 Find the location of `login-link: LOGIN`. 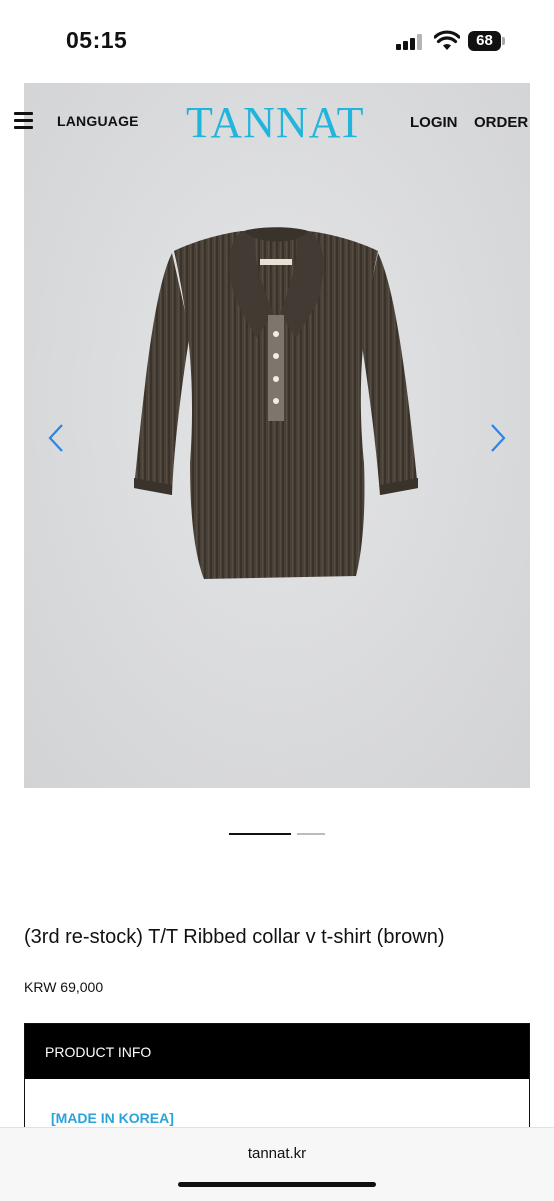

login-link: LOGIN is located at coordinates (434, 122).